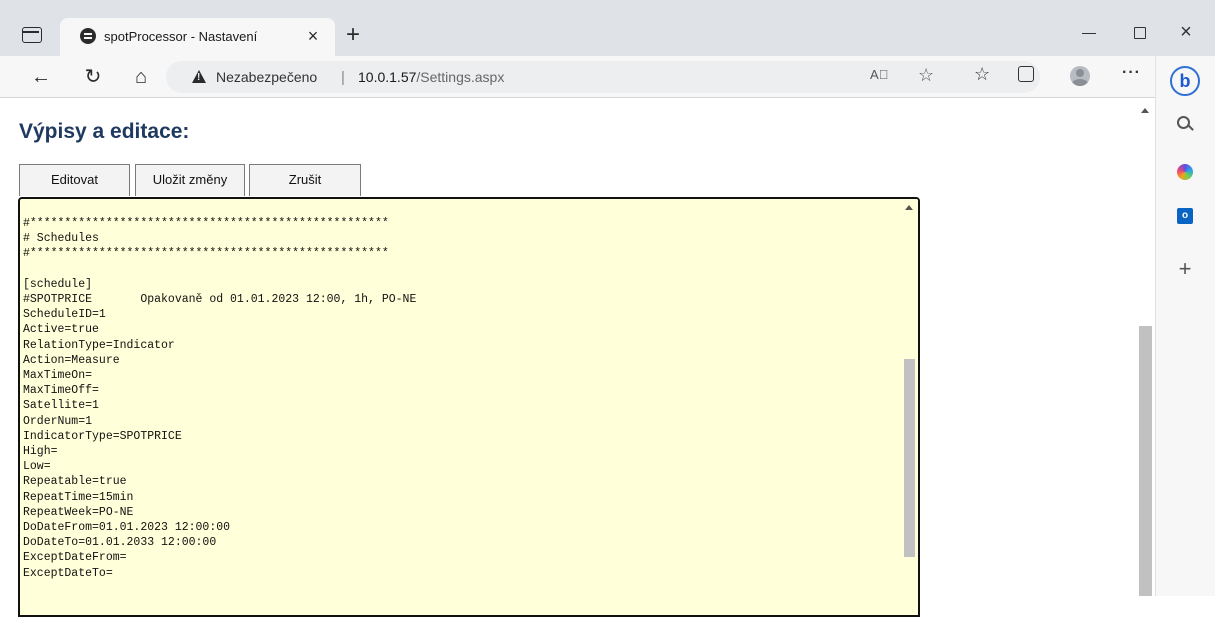 Image resolution: width=1215 pixels, height=617 pixels. What do you see at coordinates (1026, 74) in the screenshot?
I see `collections-icon` at bounding box center [1026, 74].